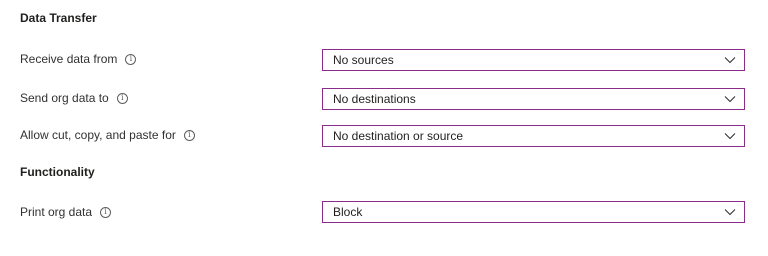 The width and height of the screenshot is (768, 256). I want to click on print-org-data-value: Block, so click(348, 212).